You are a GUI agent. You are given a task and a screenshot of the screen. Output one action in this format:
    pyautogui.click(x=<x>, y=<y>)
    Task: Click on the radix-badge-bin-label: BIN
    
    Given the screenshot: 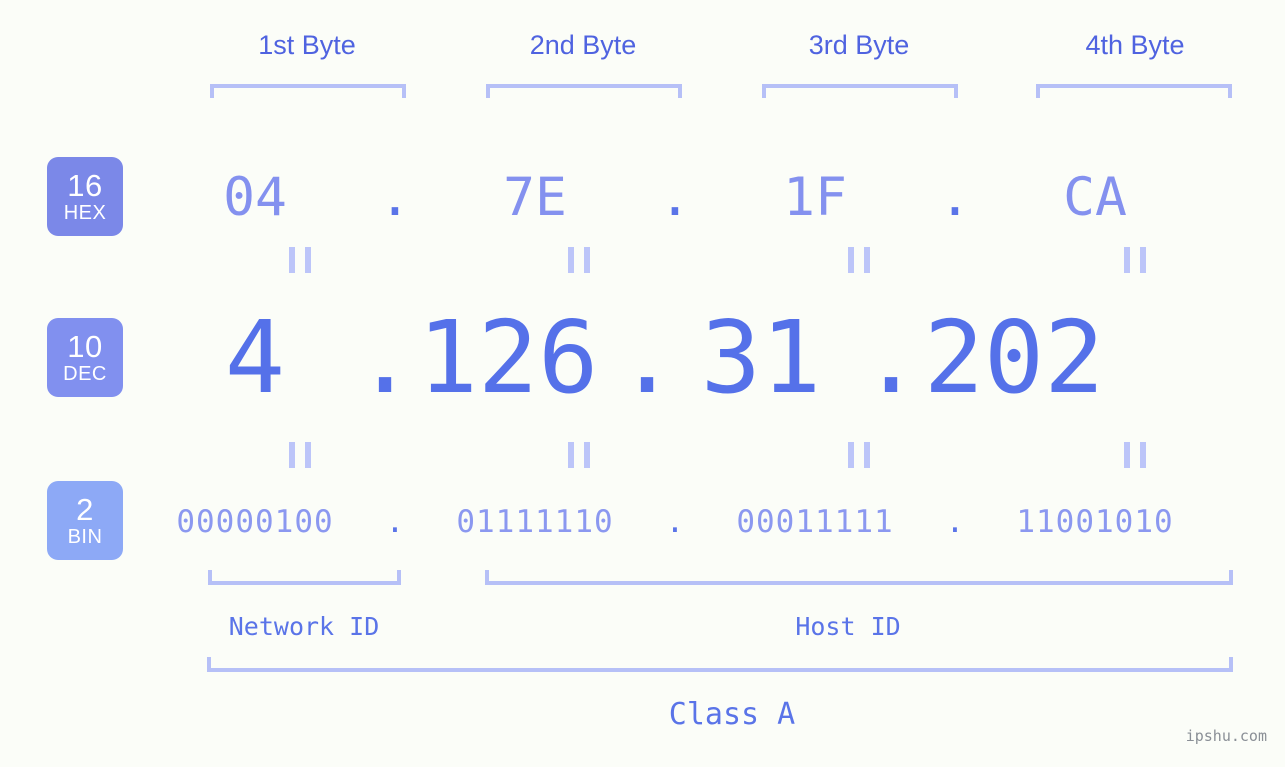 What is the action you would take?
    pyautogui.click(x=85, y=537)
    